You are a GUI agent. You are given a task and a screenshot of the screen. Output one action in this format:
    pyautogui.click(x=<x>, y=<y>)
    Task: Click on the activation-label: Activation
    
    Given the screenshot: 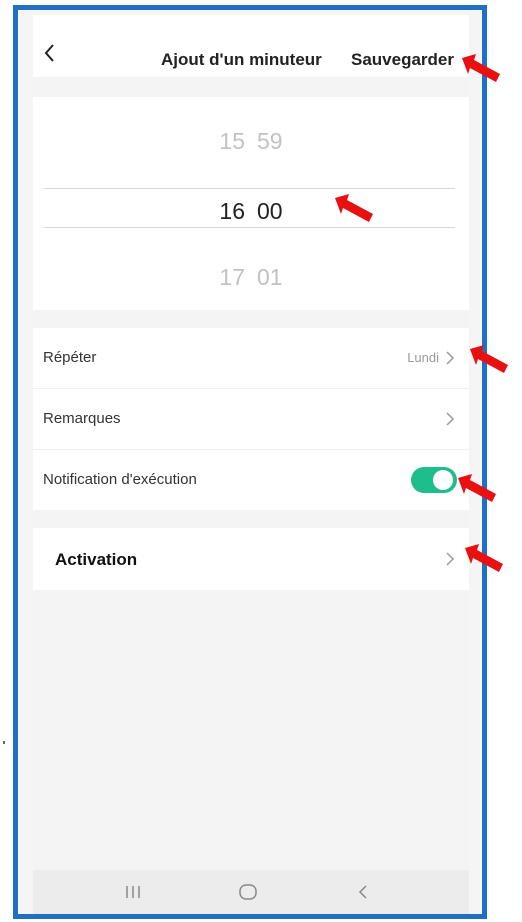 What is the action you would take?
    pyautogui.click(x=96, y=559)
    